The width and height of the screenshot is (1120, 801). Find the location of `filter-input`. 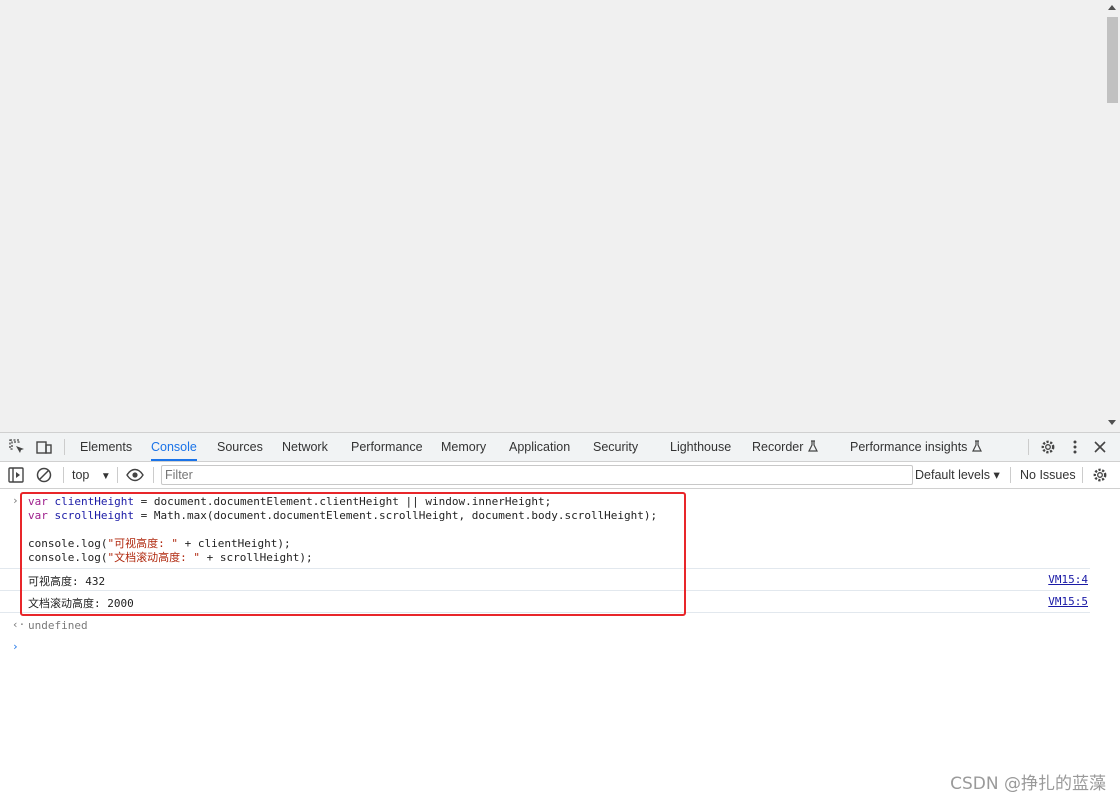

filter-input is located at coordinates (537, 475).